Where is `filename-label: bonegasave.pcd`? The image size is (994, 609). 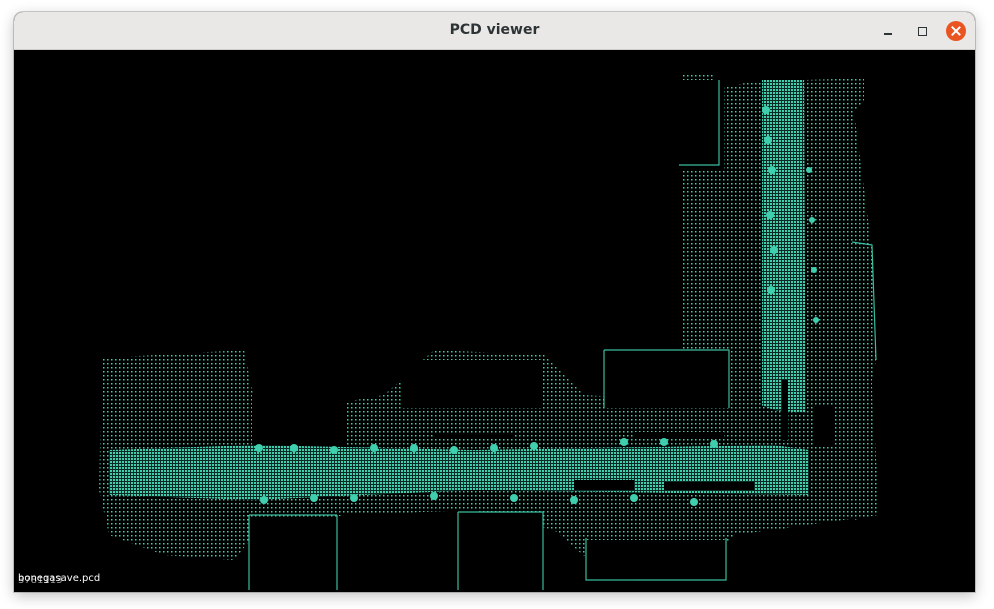
filename-label: bonegasave.pcd is located at coordinates (59, 578).